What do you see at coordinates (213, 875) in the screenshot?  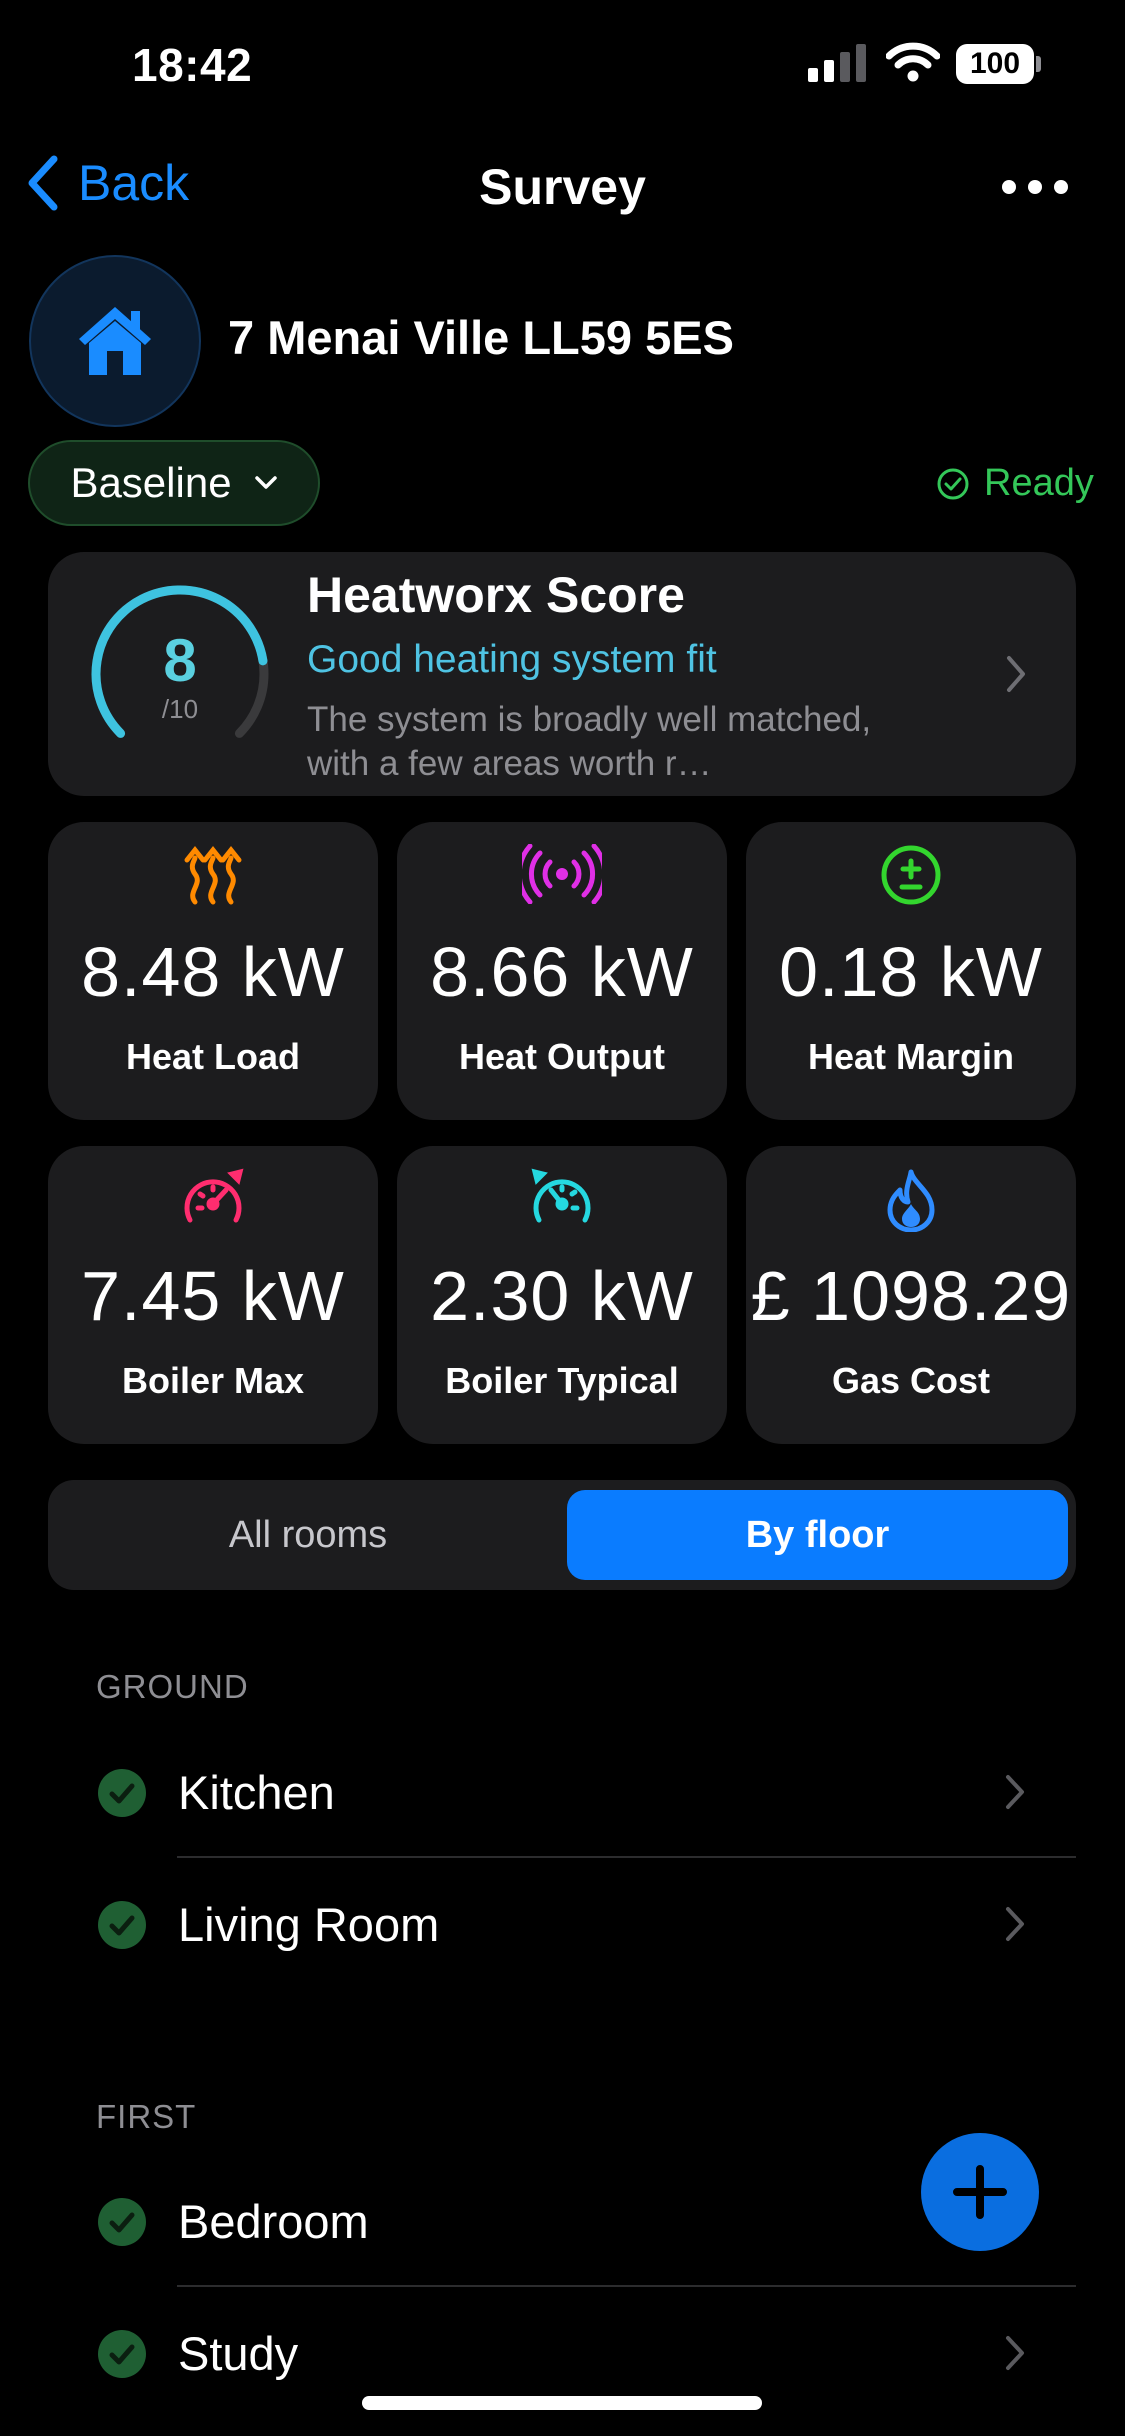 I see `heat-waves-icon` at bounding box center [213, 875].